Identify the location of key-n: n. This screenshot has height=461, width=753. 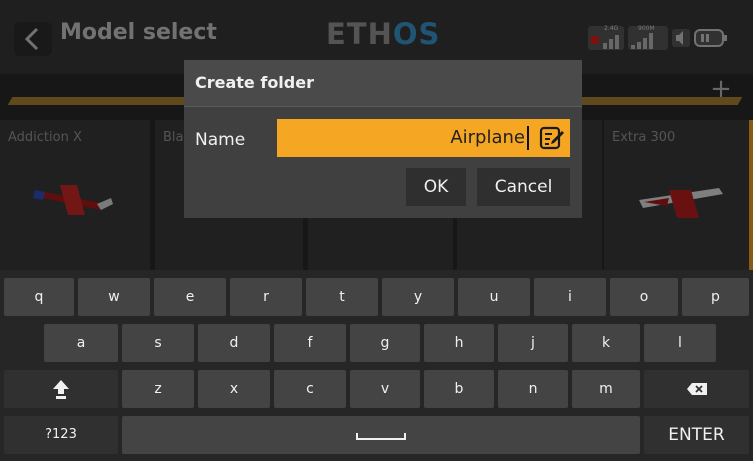
(533, 389).